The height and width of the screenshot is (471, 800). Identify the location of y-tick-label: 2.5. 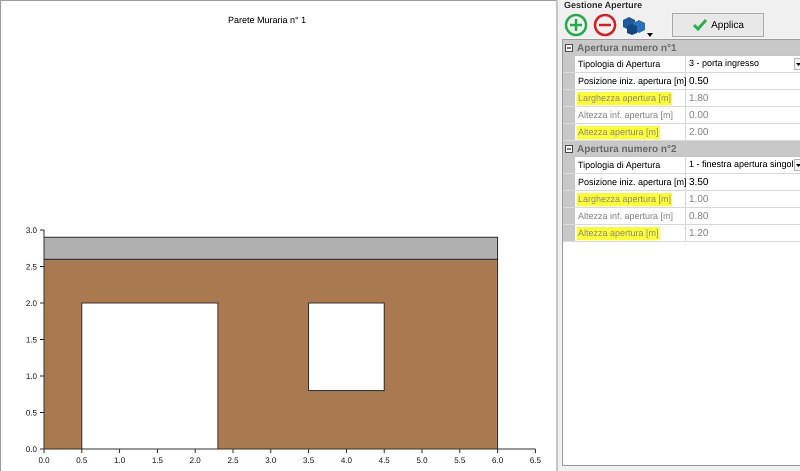
(31, 267).